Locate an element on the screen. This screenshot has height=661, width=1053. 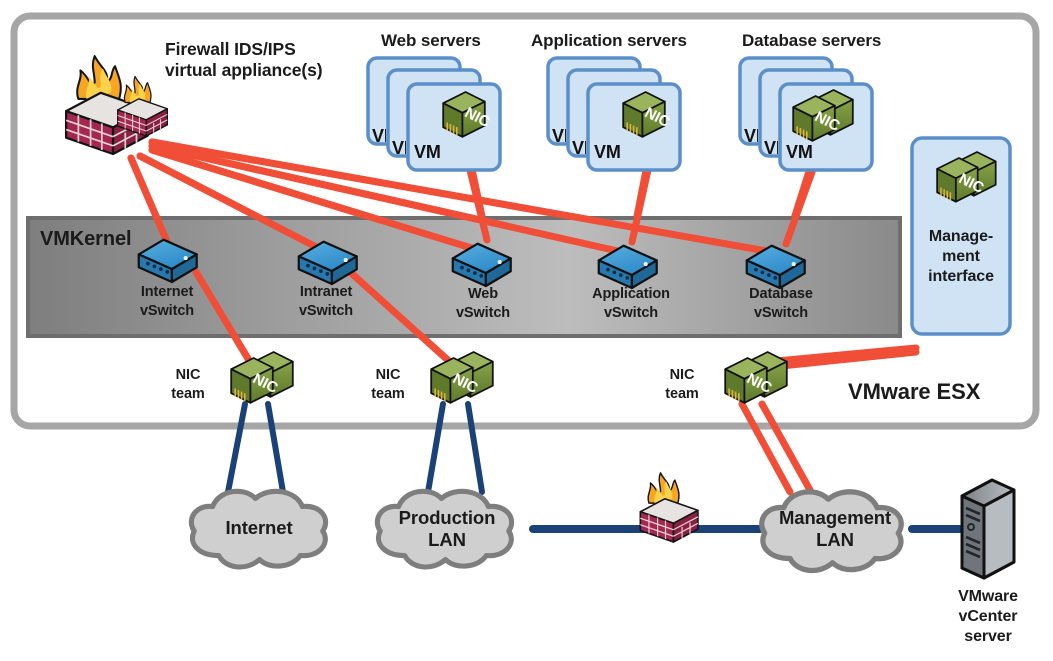
vcenter-server-icon is located at coordinates (988, 529).